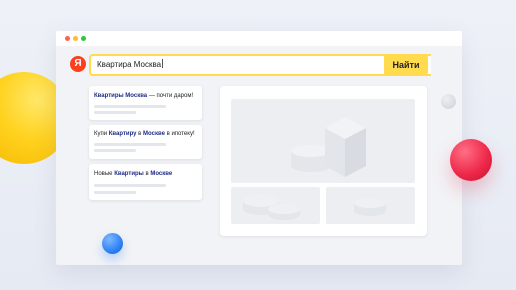 The height and width of the screenshot is (290, 516). What do you see at coordinates (121, 96) in the screenshot?
I see `result-highlight: Квартиры Москва` at bounding box center [121, 96].